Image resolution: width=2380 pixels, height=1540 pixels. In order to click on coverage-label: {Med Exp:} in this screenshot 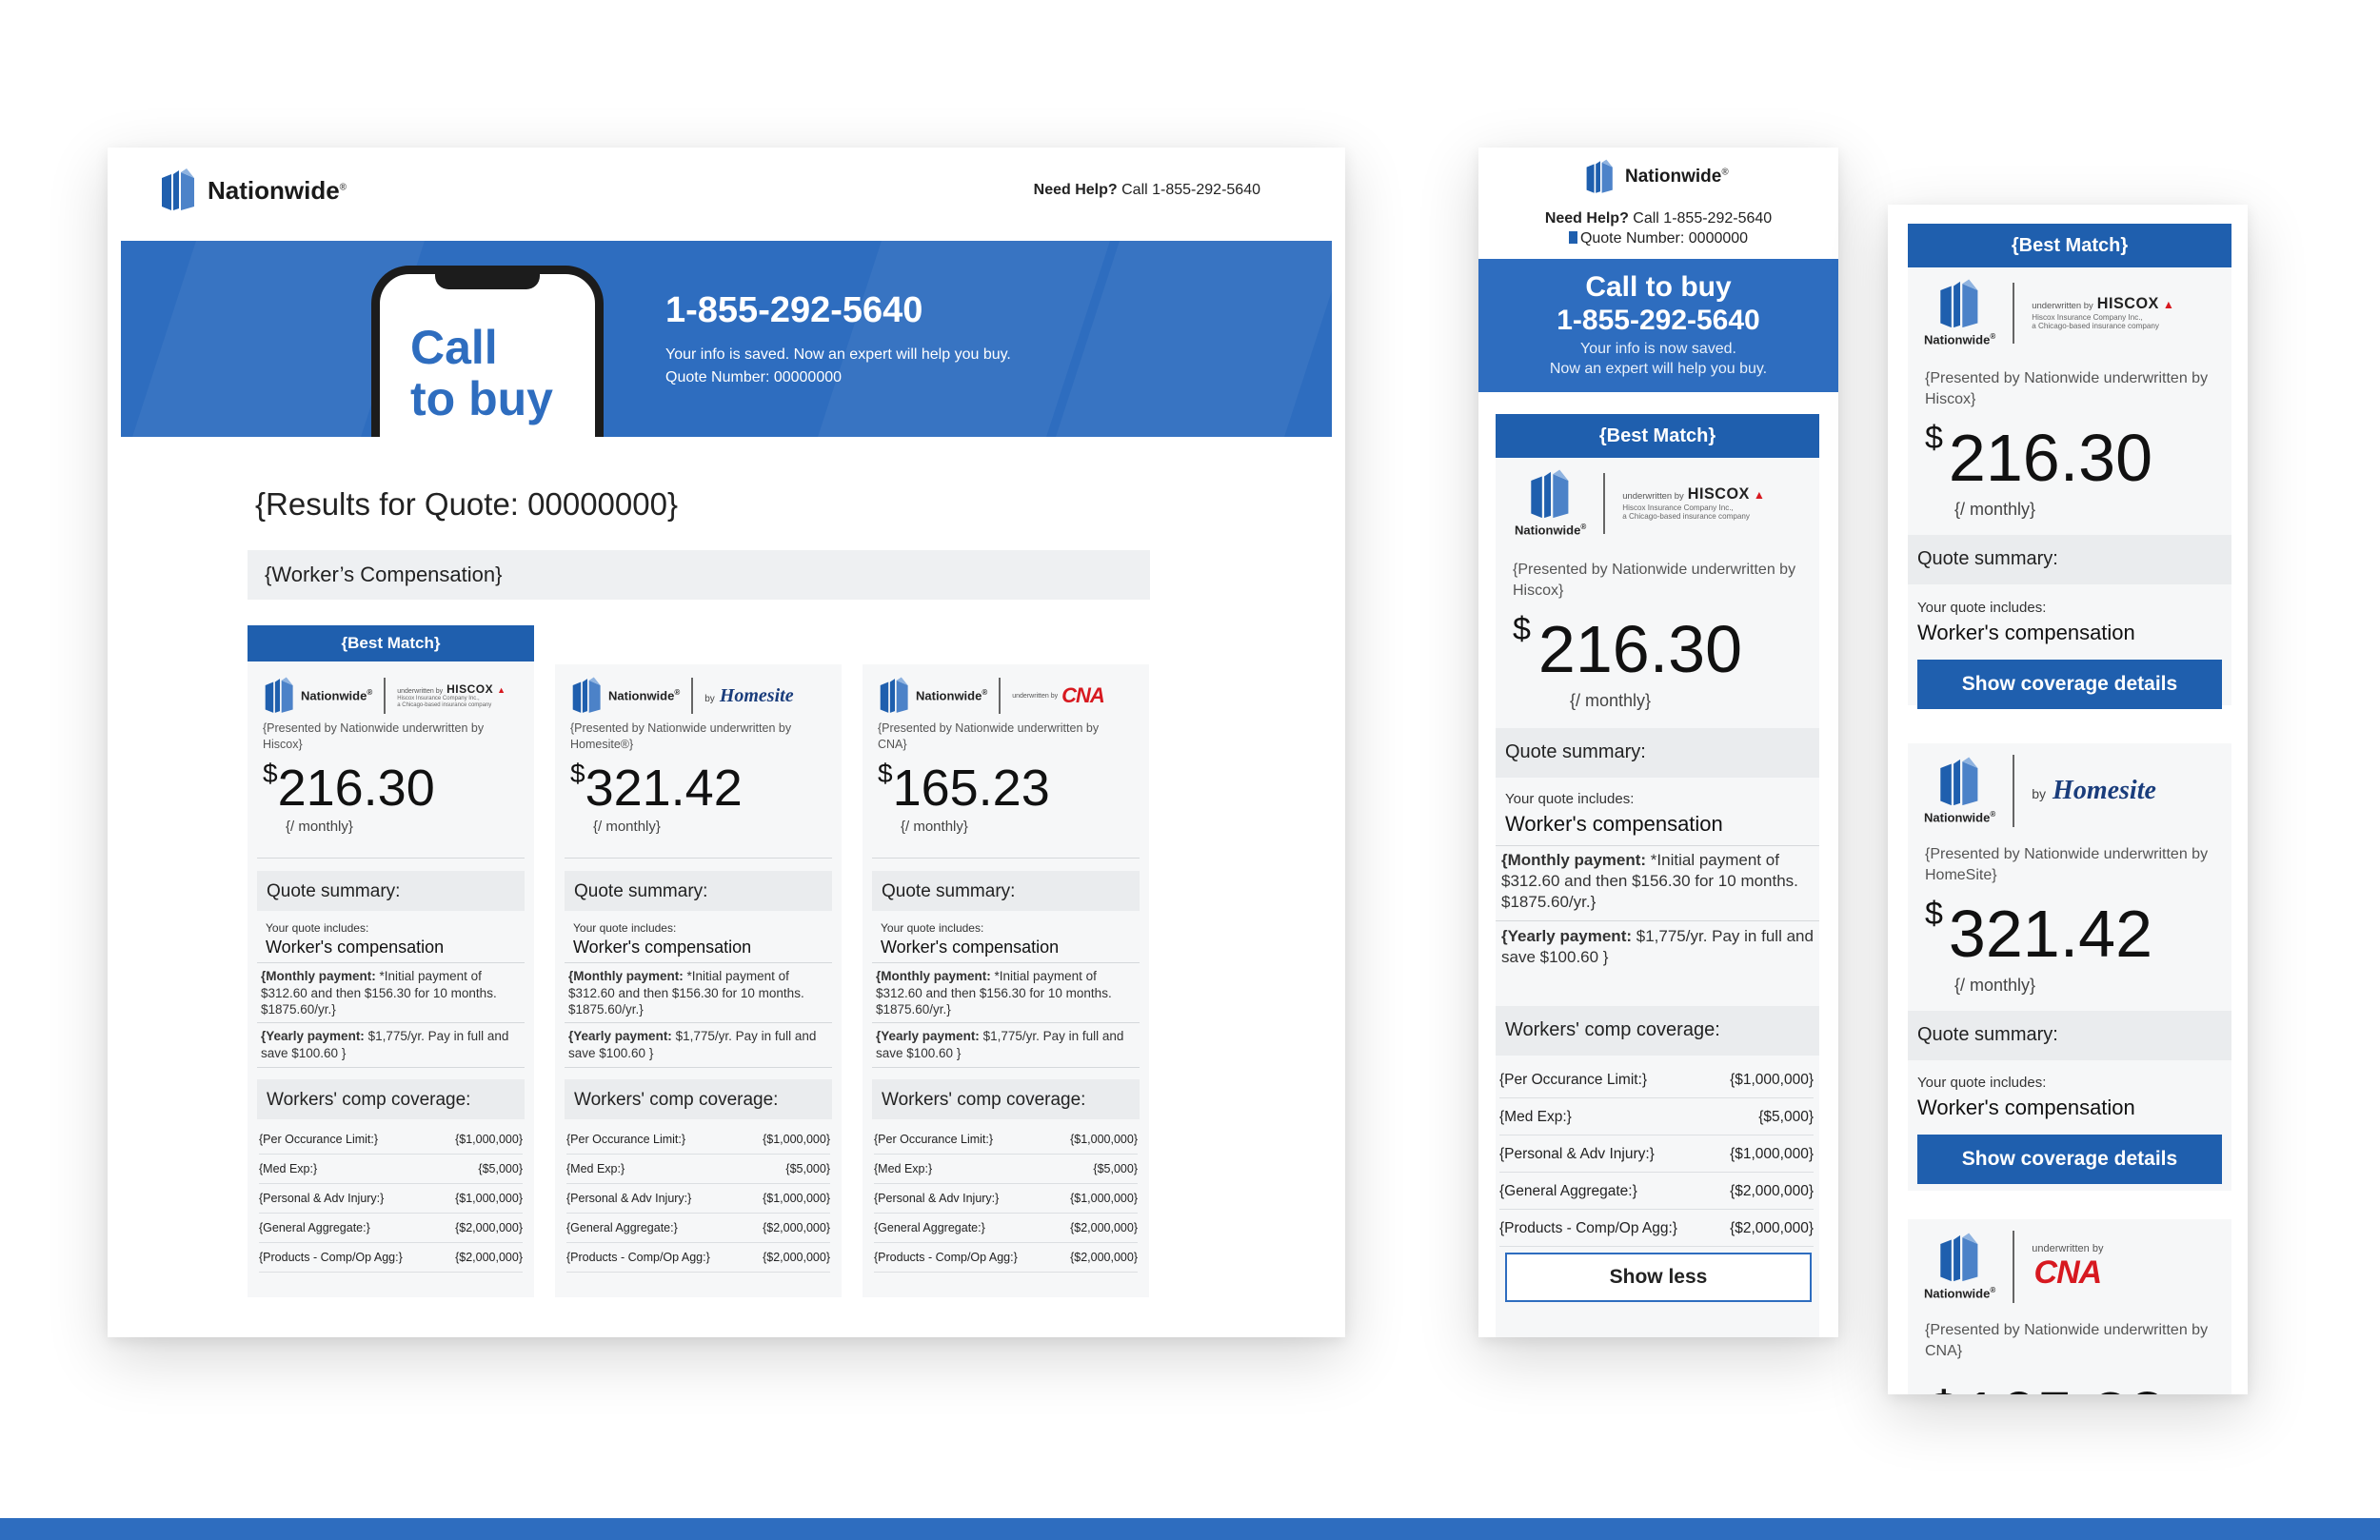, I will do `click(288, 1168)`.